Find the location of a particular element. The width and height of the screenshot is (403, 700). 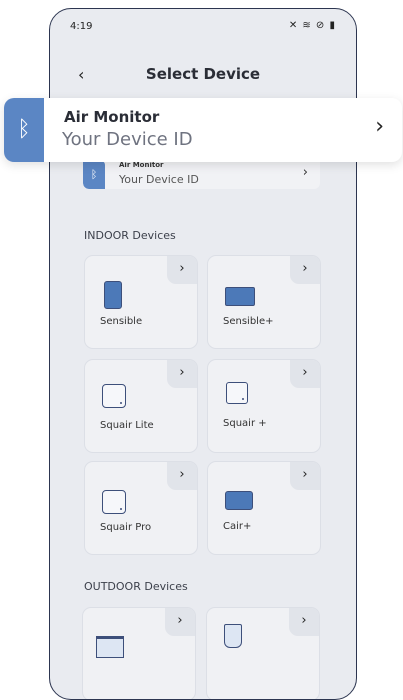

device-label: Sensible+ is located at coordinates (248, 321).